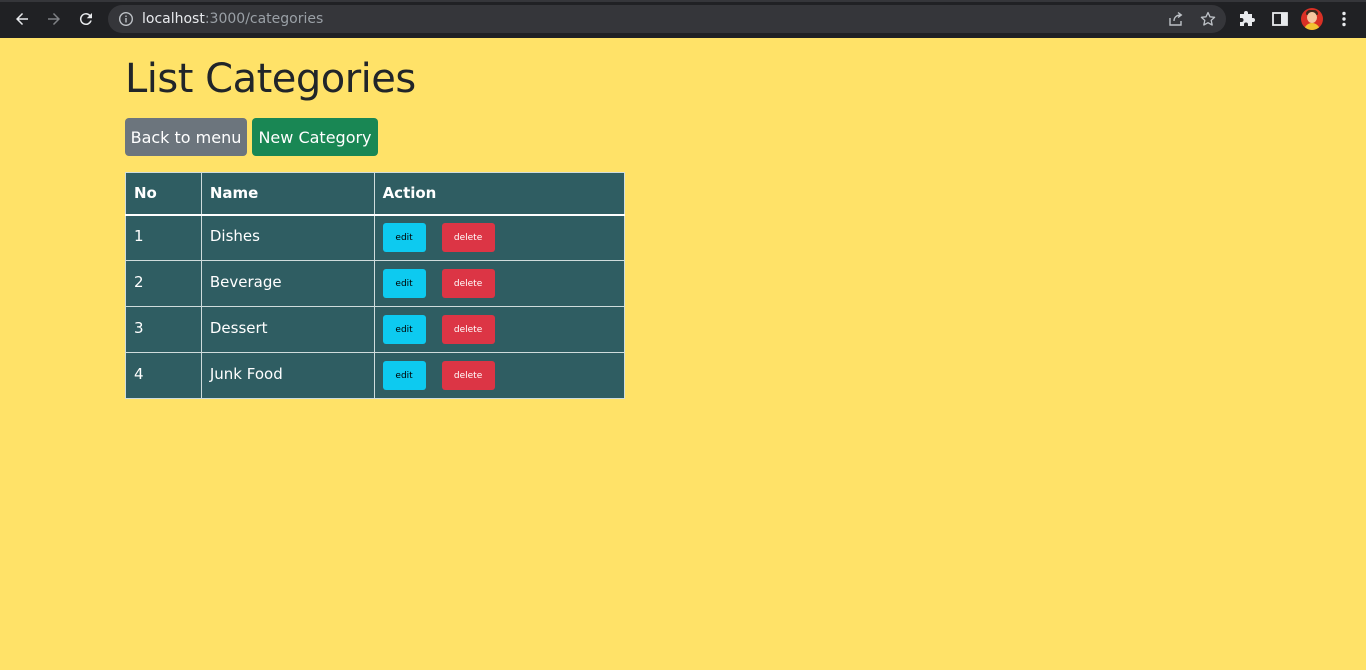 The height and width of the screenshot is (670, 1366). What do you see at coordinates (683, 1) in the screenshot?
I see `tab-strip-edge` at bounding box center [683, 1].